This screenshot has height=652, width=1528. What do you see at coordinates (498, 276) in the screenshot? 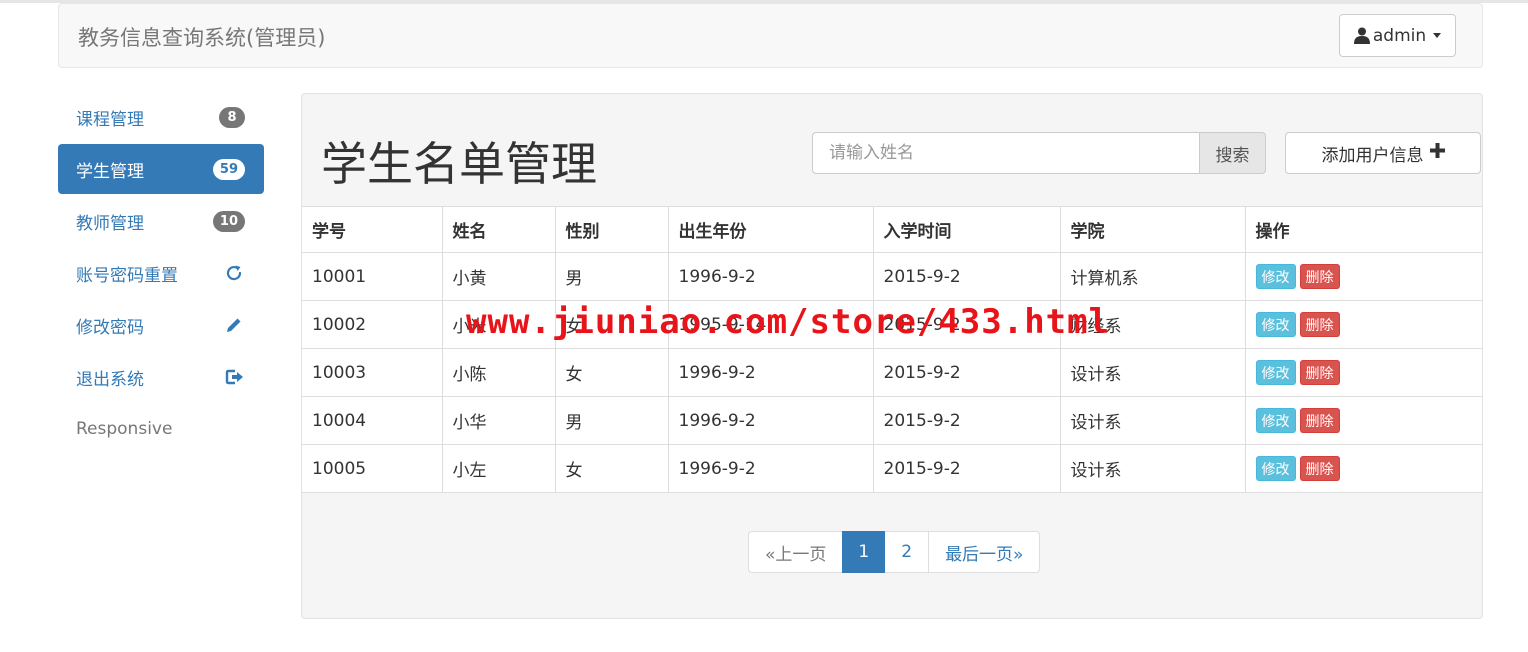
I see `cell-name: 小黄` at bounding box center [498, 276].